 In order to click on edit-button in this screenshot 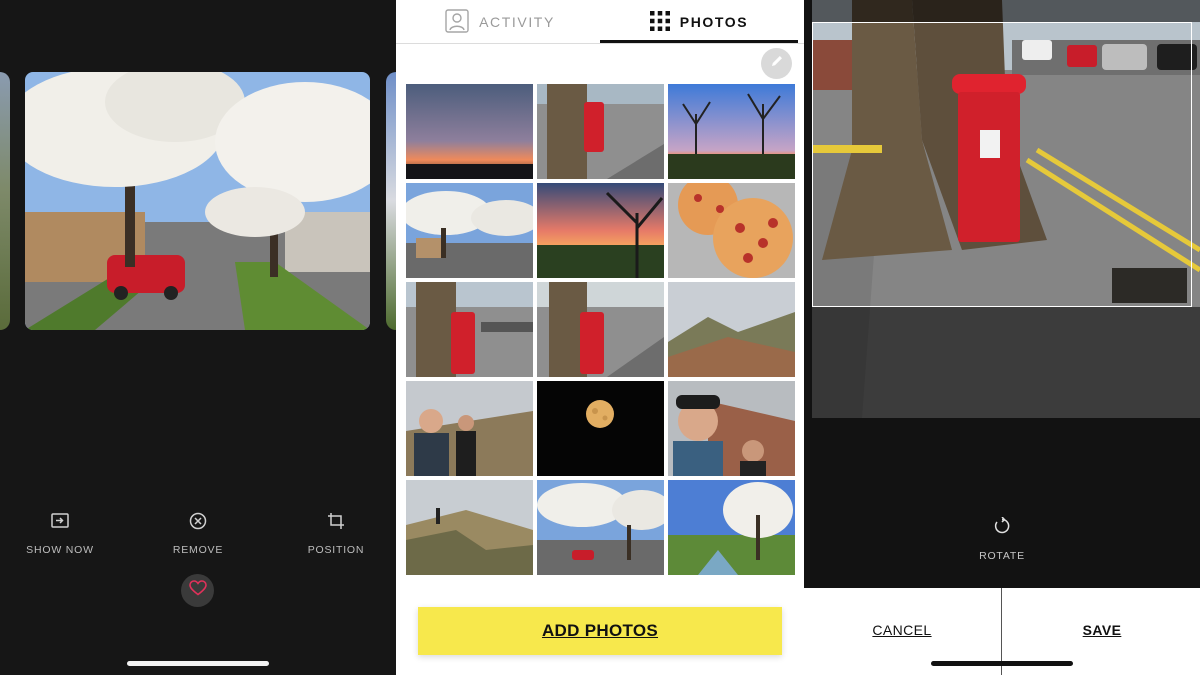, I will do `click(776, 63)`.